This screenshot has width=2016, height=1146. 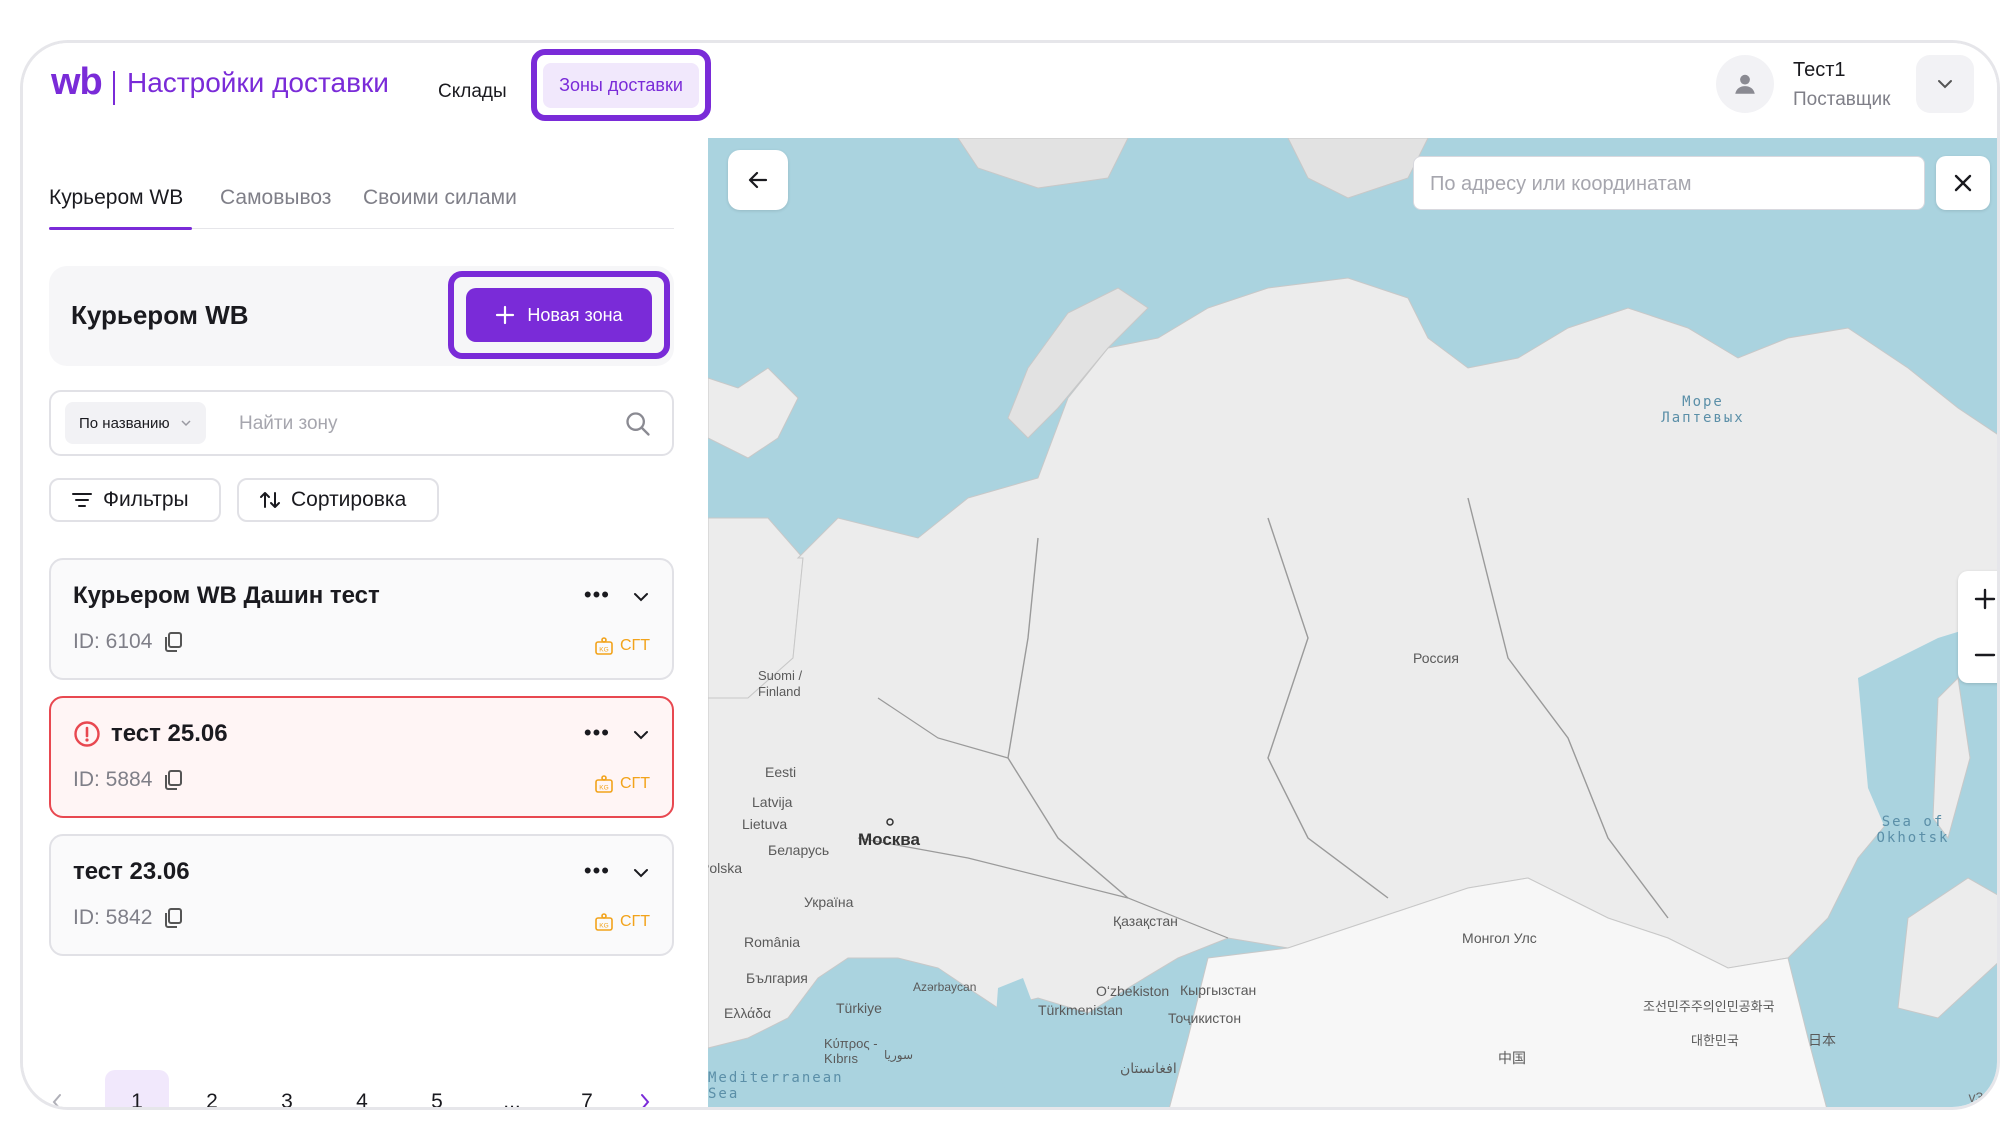 What do you see at coordinates (1709, 1006) in the screenshot?
I see `map-label-north-korea: 조선민주주의인민공화국` at bounding box center [1709, 1006].